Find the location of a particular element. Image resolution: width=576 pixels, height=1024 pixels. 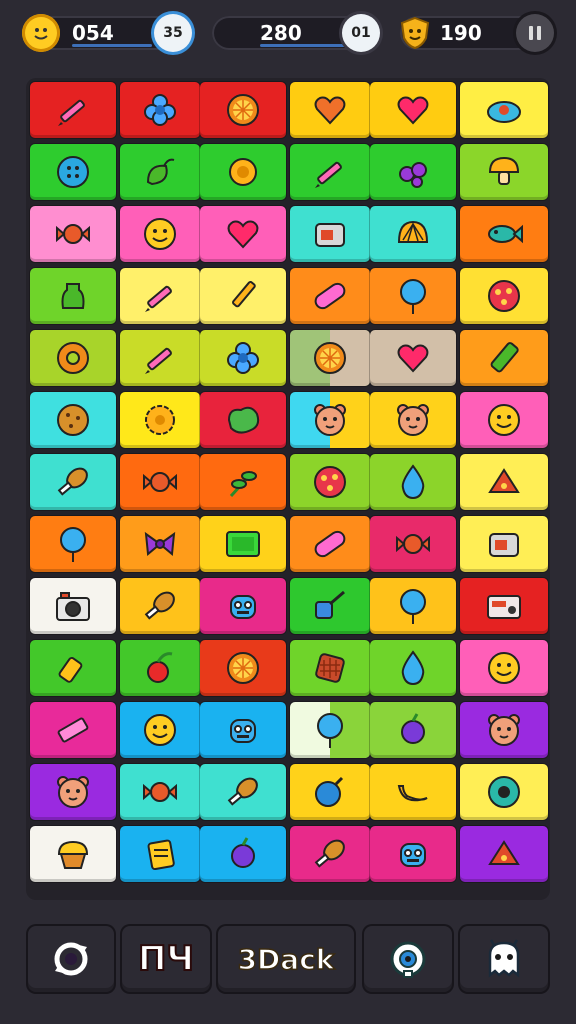

coins-badge: 35 is located at coordinates (173, 33).